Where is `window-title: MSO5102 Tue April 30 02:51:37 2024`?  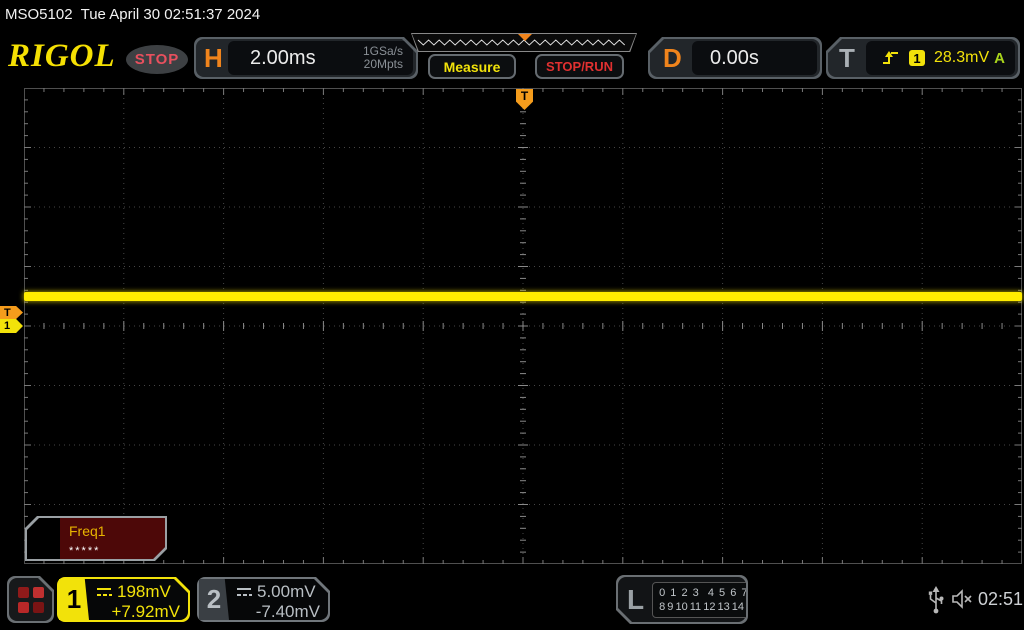
window-title: MSO5102 Tue April 30 02:51:37 2024 is located at coordinates (133, 14).